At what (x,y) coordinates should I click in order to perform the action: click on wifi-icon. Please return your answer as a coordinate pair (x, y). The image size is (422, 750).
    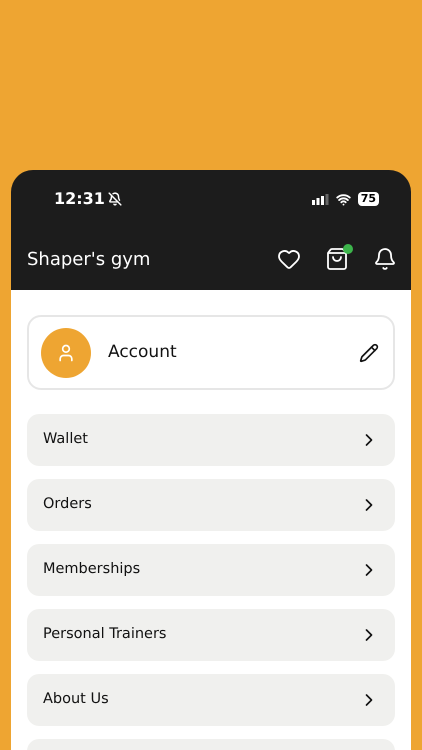
    Looking at the image, I should click on (343, 199).